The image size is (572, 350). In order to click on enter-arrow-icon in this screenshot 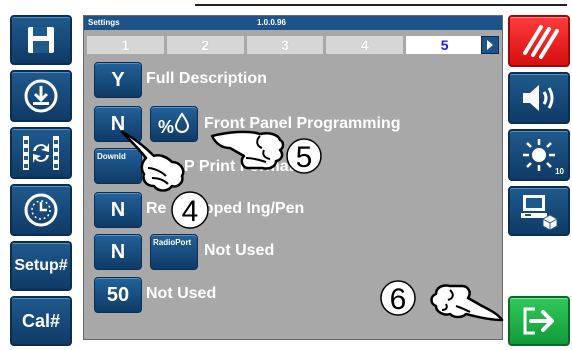, I will do `click(538, 321)`.